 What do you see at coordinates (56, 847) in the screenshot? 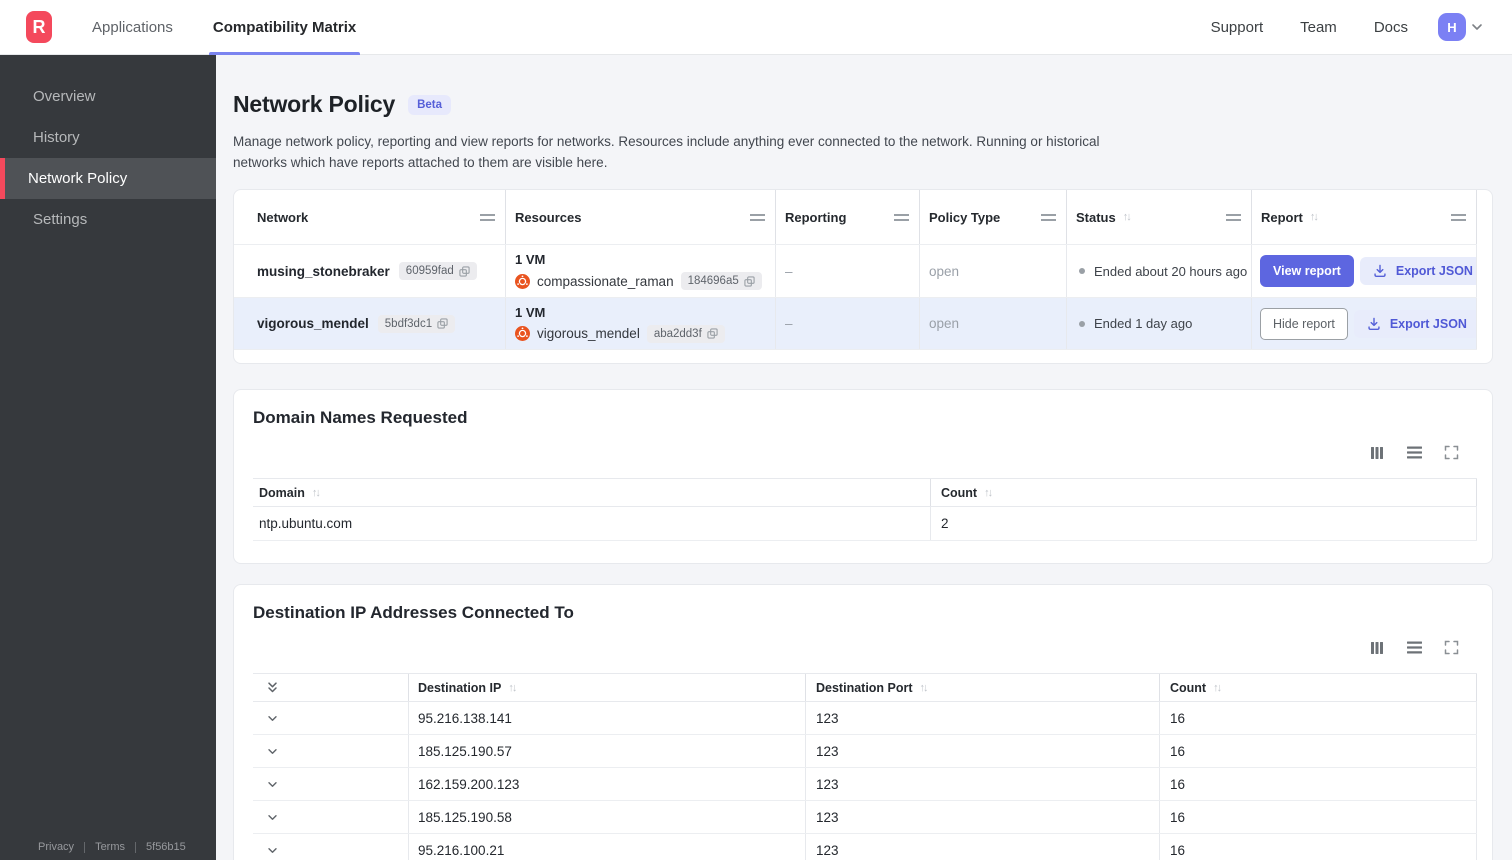
I see `privacy-link: Privacy` at bounding box center [56, 847].